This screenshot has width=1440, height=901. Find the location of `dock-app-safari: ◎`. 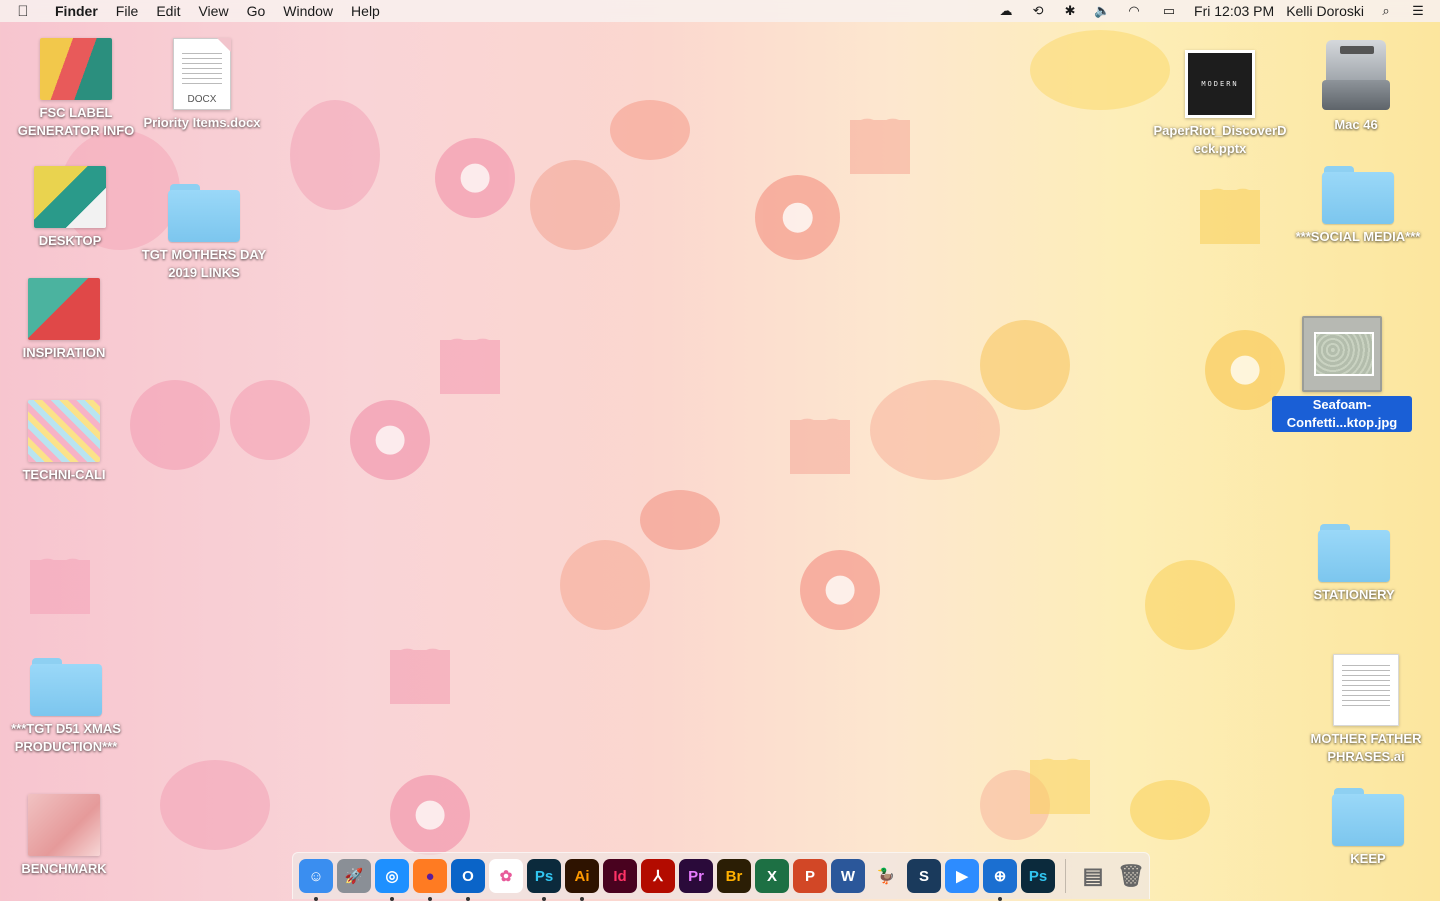

dock-app-safari: ◎ is located at coordinates (392, 880).